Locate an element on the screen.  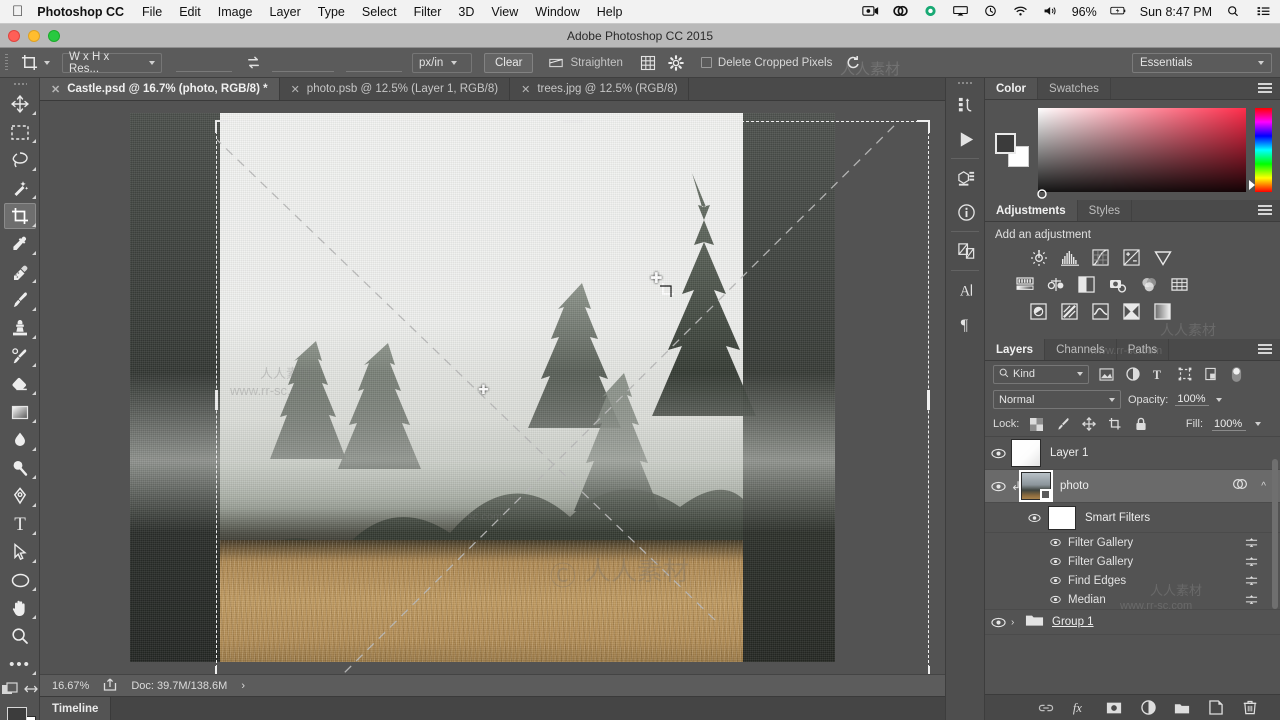
tab-adjustments: Adjustments is located at coordinates (1031, 210).